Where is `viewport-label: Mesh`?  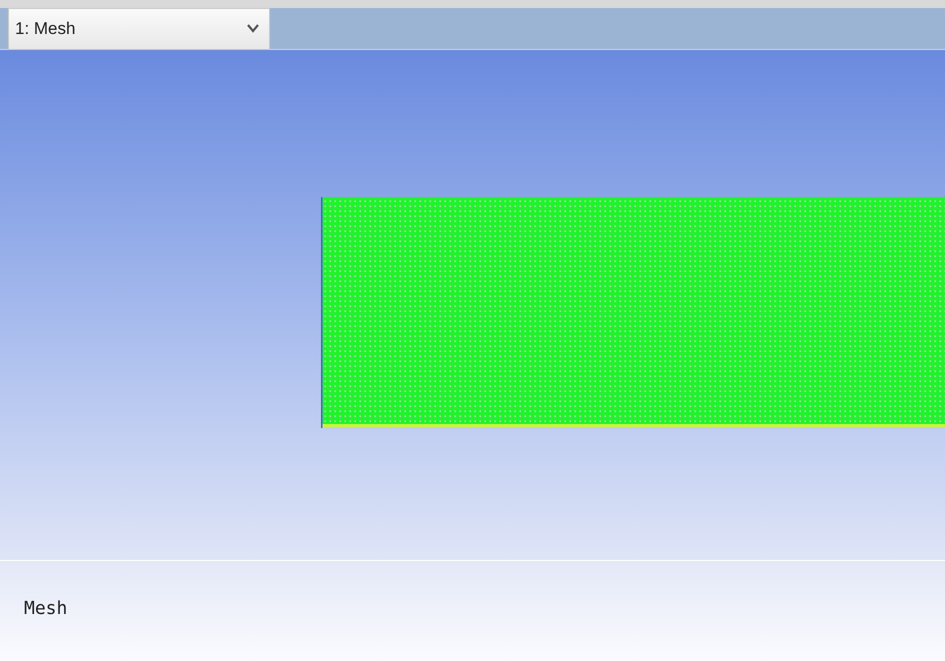
viewport-label: Mesh is located at coordinates (46, 608).